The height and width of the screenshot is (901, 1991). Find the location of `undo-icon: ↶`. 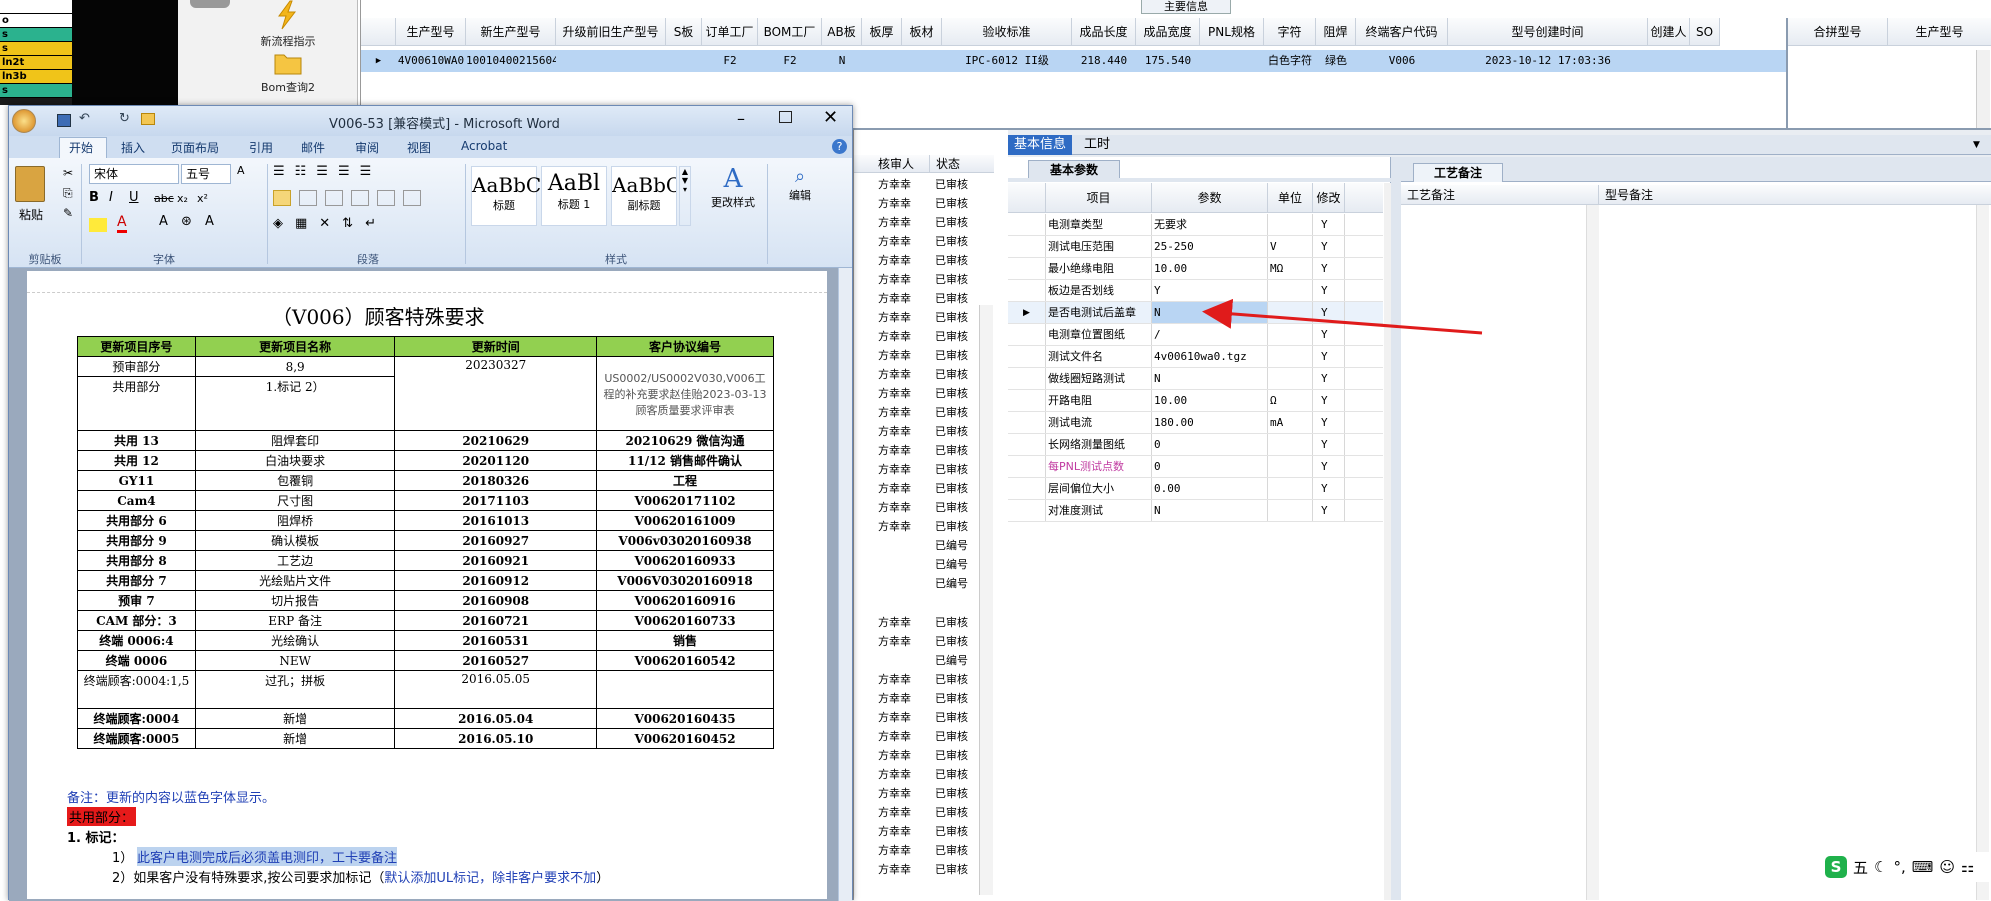

undo-icon: ↶ is located at coordinates (84, 118).